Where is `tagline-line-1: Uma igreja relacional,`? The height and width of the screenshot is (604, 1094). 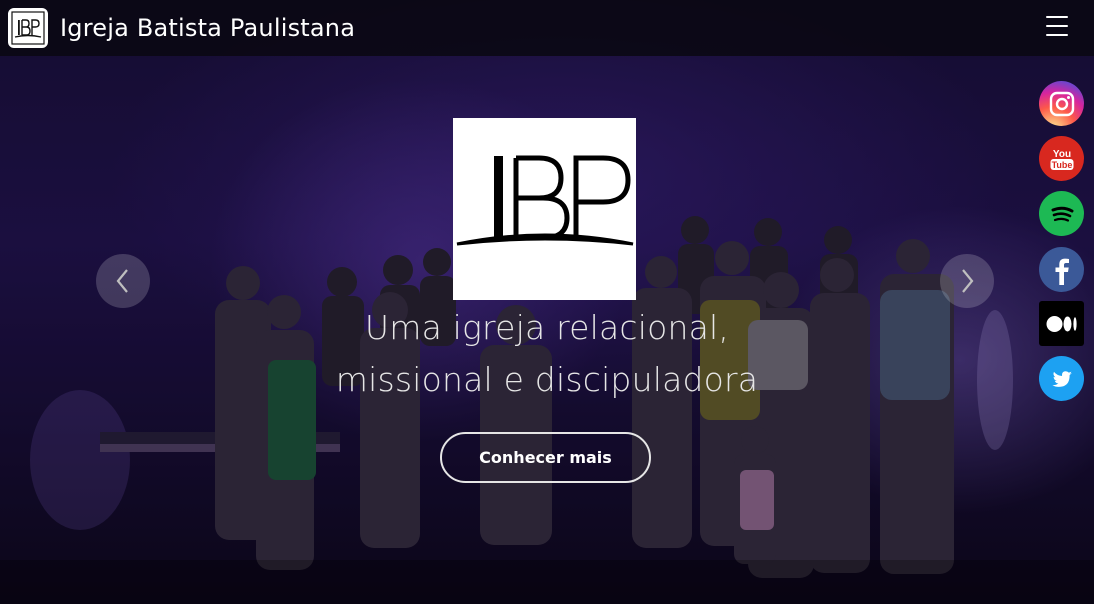 tagline-line-1: Uma igreja relacional, is located at coordinates (547, 327).